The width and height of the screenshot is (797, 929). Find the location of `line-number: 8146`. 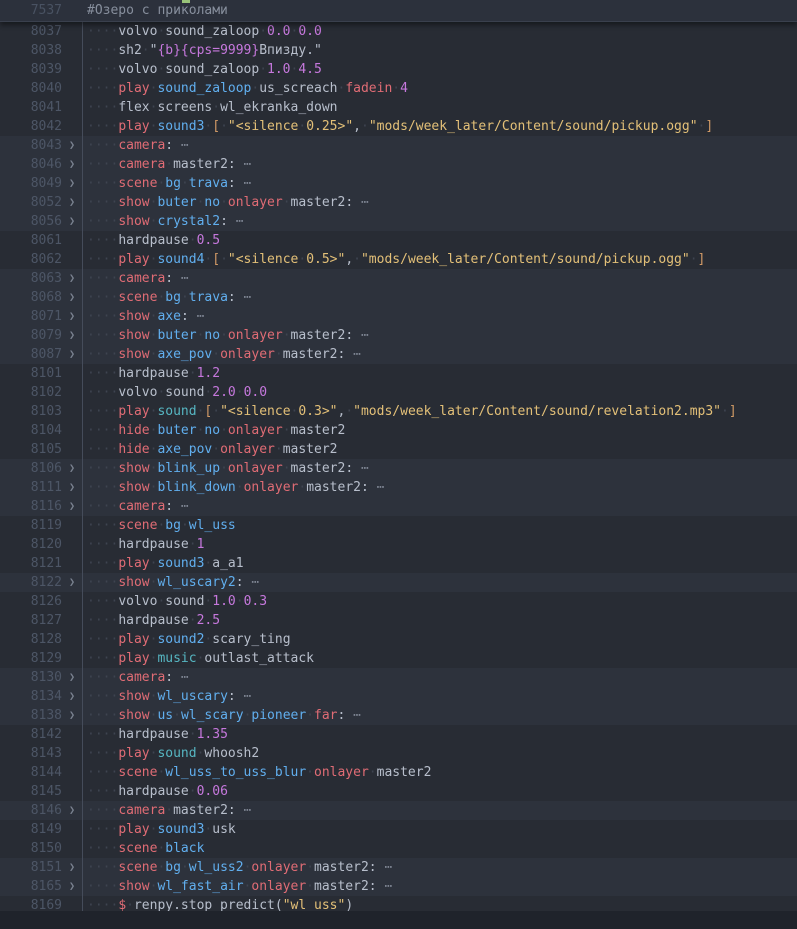

line-number: 8146 is located at coordinates (31, 810).